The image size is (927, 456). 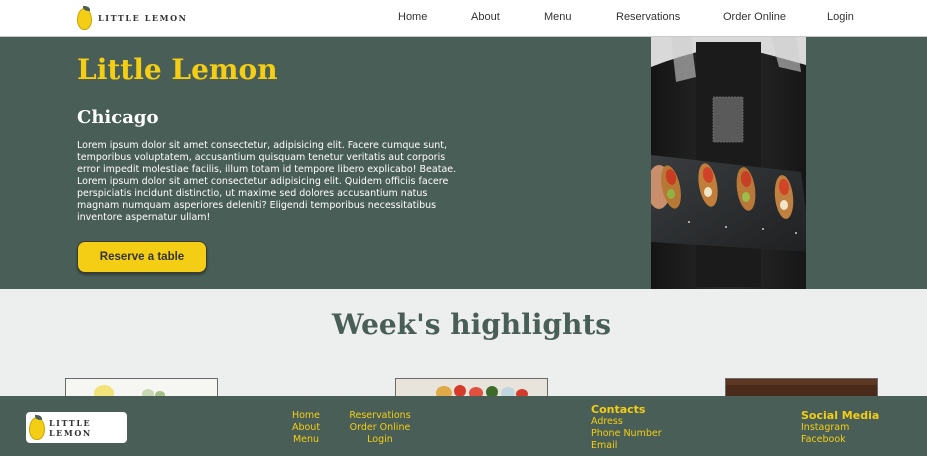 I want to click on nav-link-menu: Menu, so click(x=558, y=17).